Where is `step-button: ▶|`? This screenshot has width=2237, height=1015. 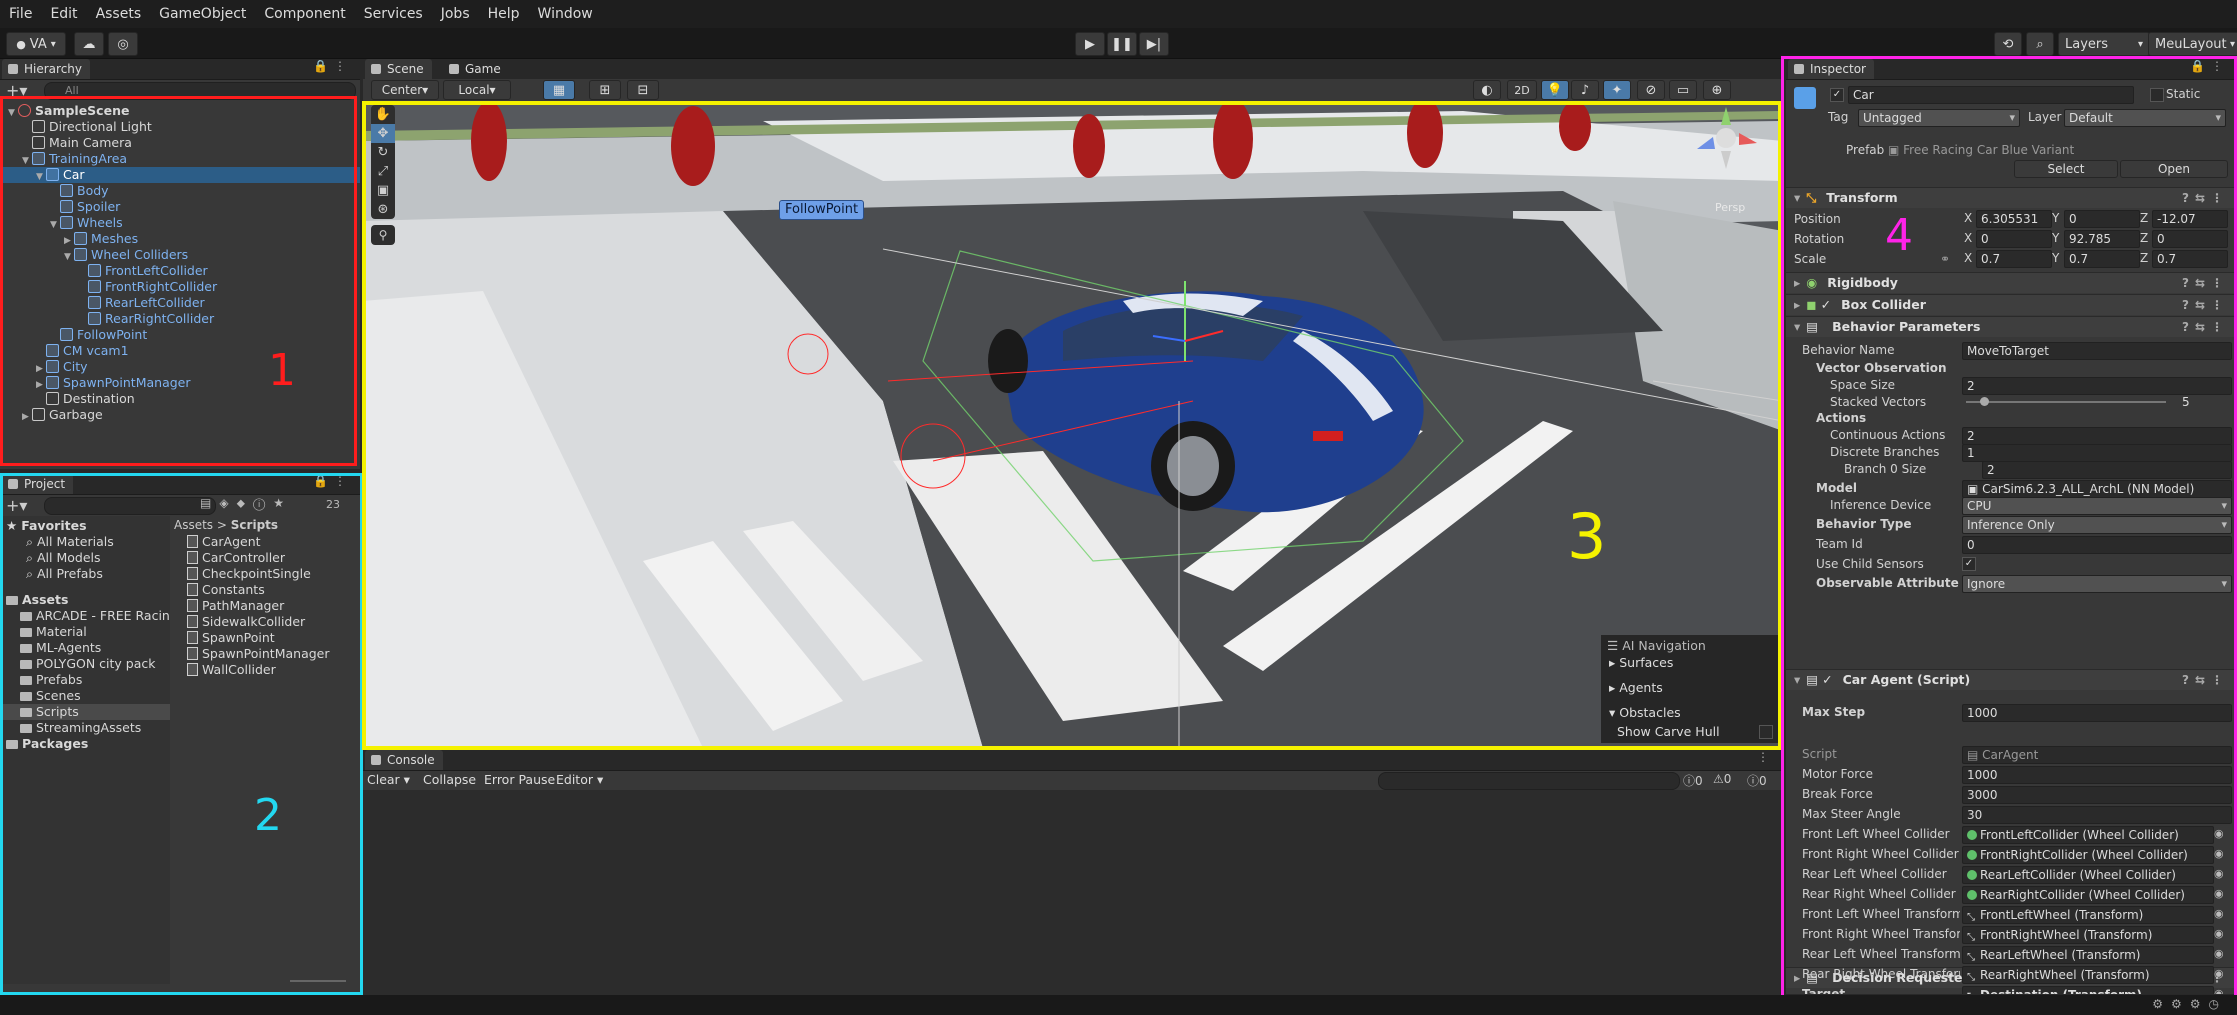
step-button: ▶| is located at coordinates (1154, 44).